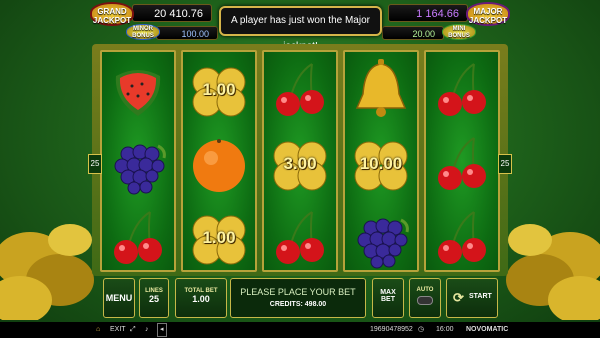 This screenshot has width=600, height=338. Describe the element at coordinates (459, 29) in the screenshot. I see `mini-label: MINI` at that location.